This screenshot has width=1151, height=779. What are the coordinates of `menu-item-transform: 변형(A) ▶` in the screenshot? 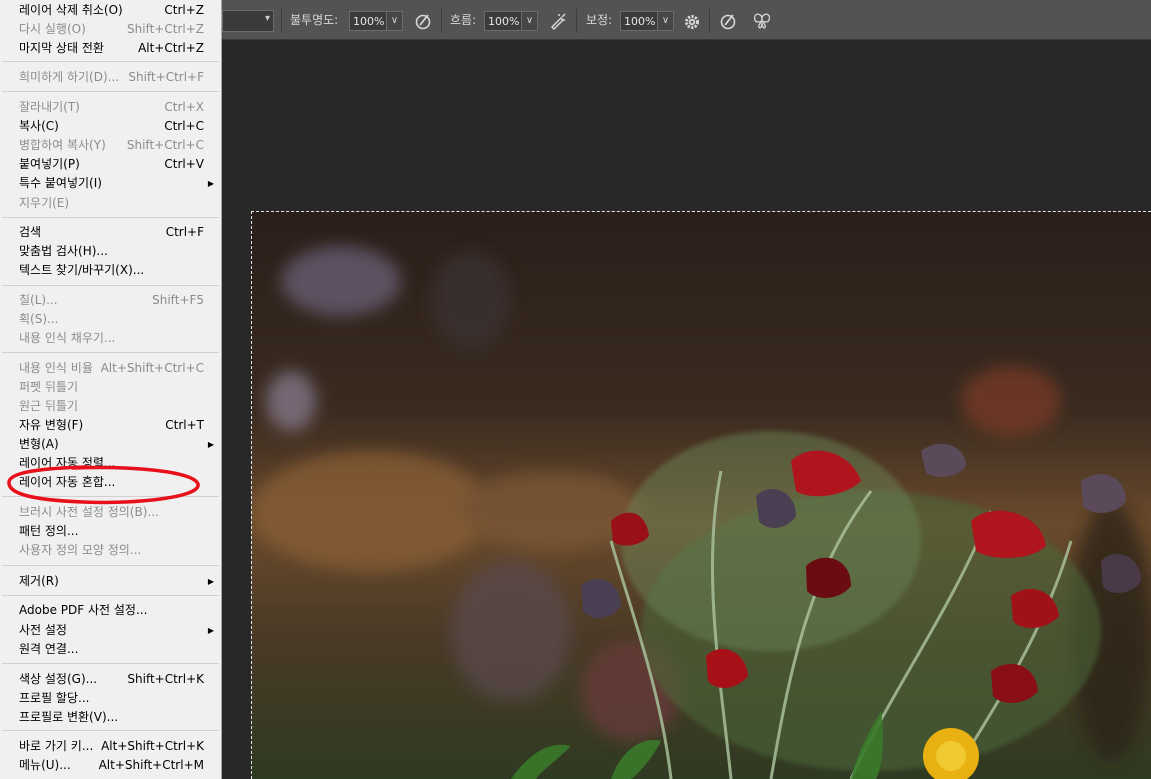 It's located at (110, 444).